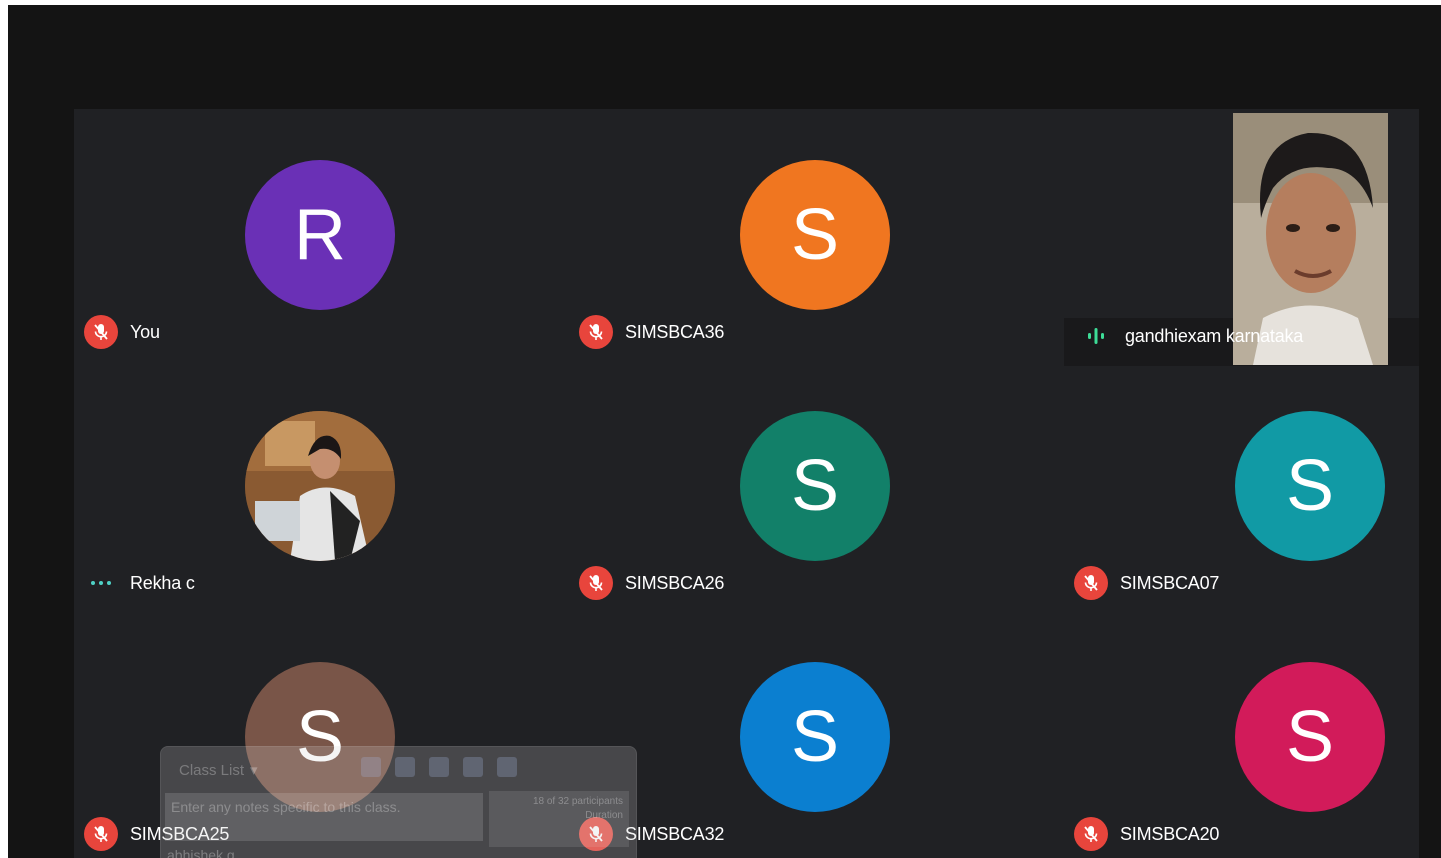 The image size is (1441, 858). I want to click on participant-tile: S SIMSBCA32, so click(816, 734).